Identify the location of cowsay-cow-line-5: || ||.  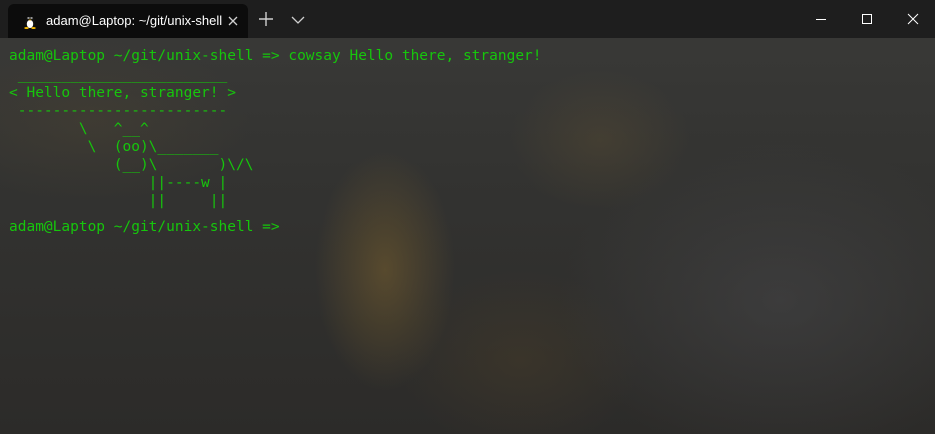
(118, 201).